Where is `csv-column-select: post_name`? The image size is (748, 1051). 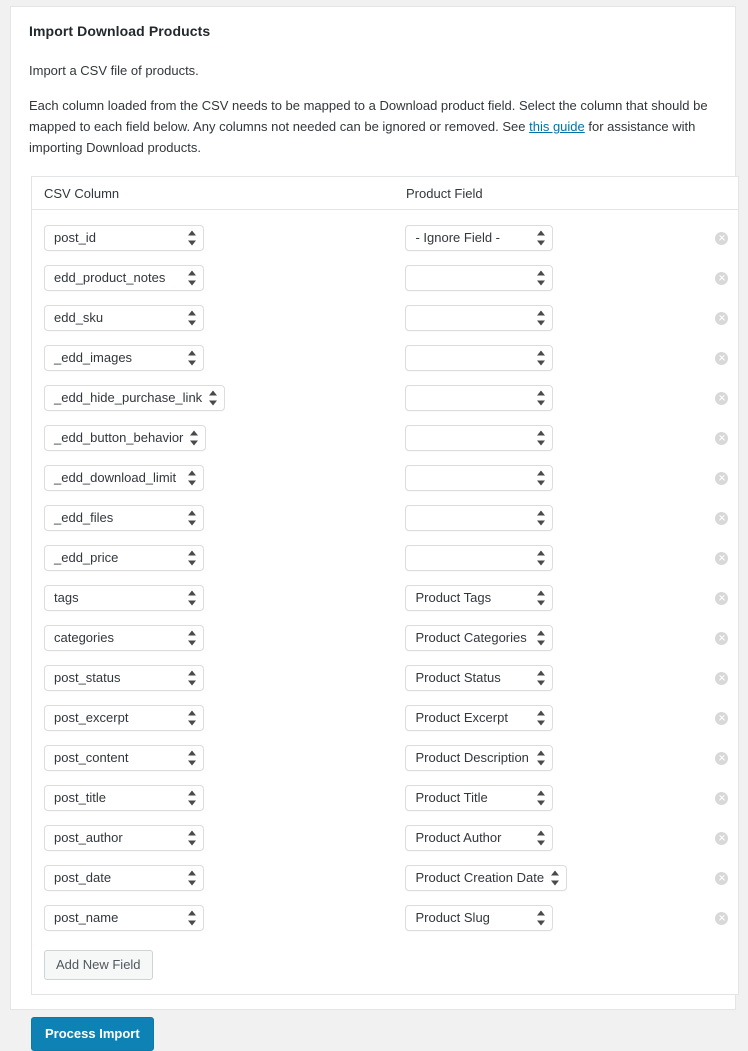
csv-column-select: post_name is located at coordinates (124, 918).